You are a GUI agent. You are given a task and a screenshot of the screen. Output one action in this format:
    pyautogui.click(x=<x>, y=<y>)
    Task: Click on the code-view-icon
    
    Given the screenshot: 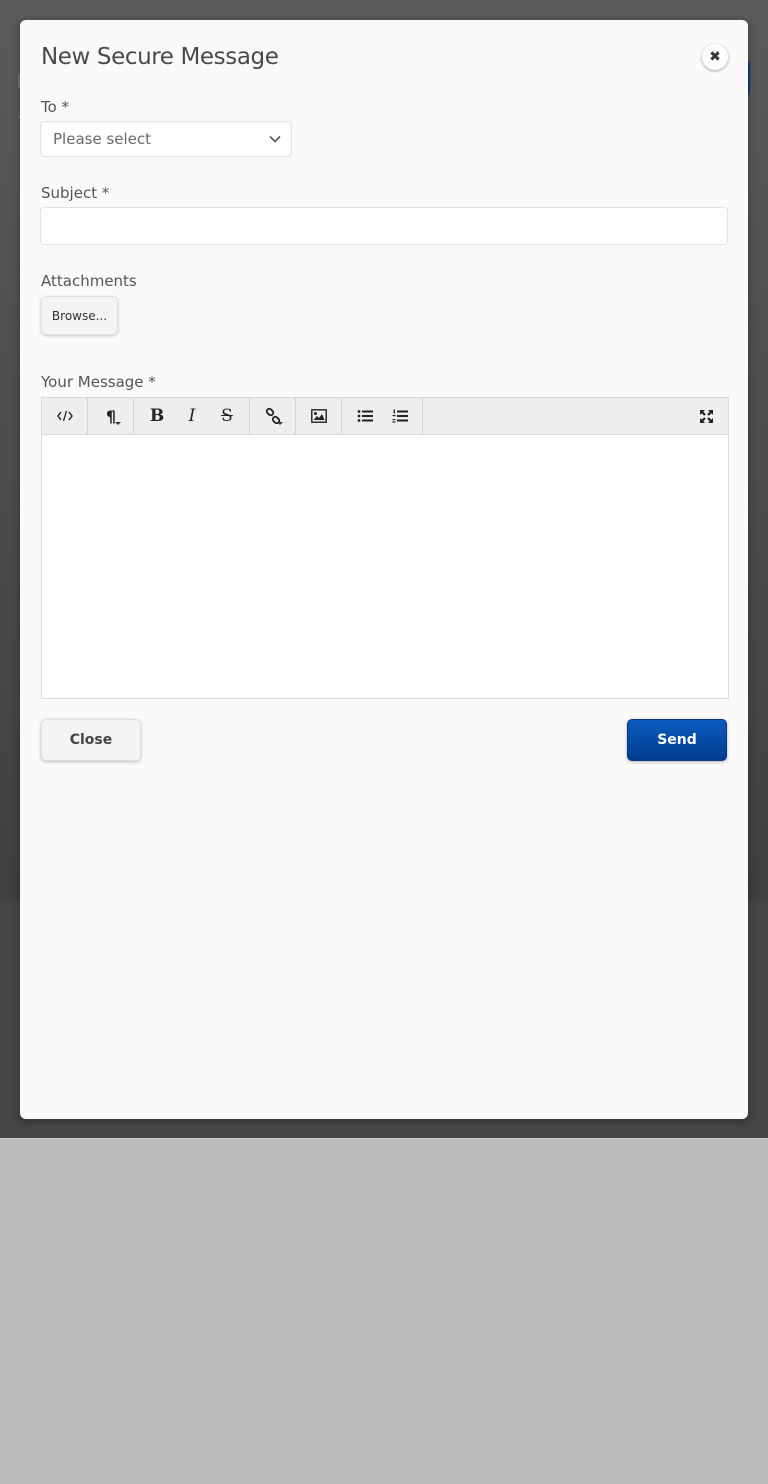 What is the action you would take?
    pyautogui.click(x=65, y=416)
    